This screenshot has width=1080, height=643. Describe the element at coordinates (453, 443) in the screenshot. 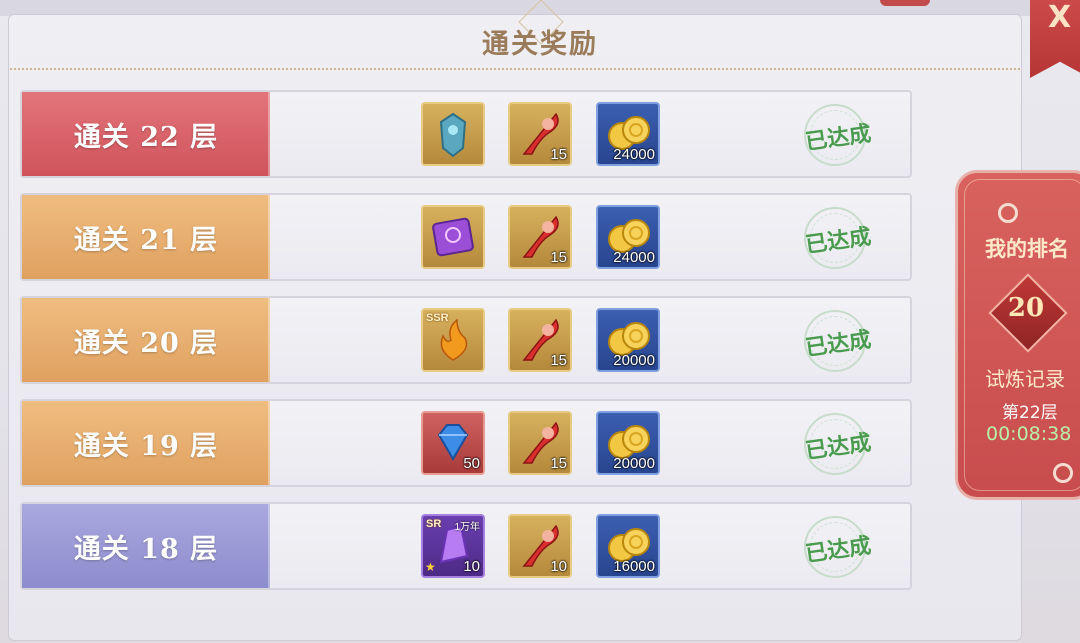

I see `reward-item: 50` at that location.